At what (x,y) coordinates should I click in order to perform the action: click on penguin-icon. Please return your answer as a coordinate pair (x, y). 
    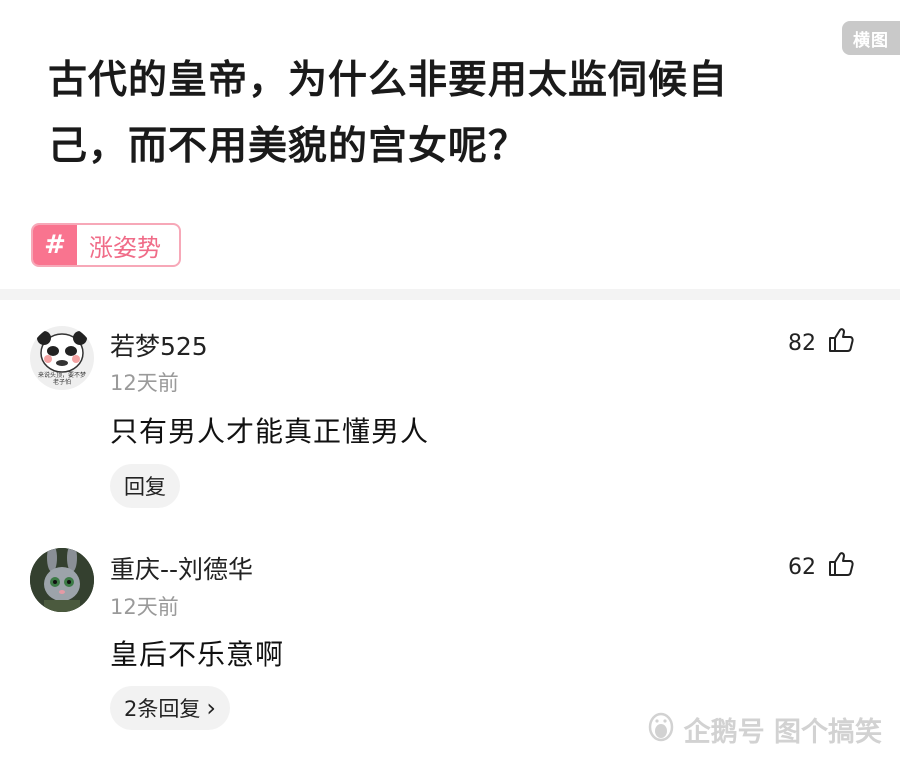
    Looking at the image, I should click on (661, 729).